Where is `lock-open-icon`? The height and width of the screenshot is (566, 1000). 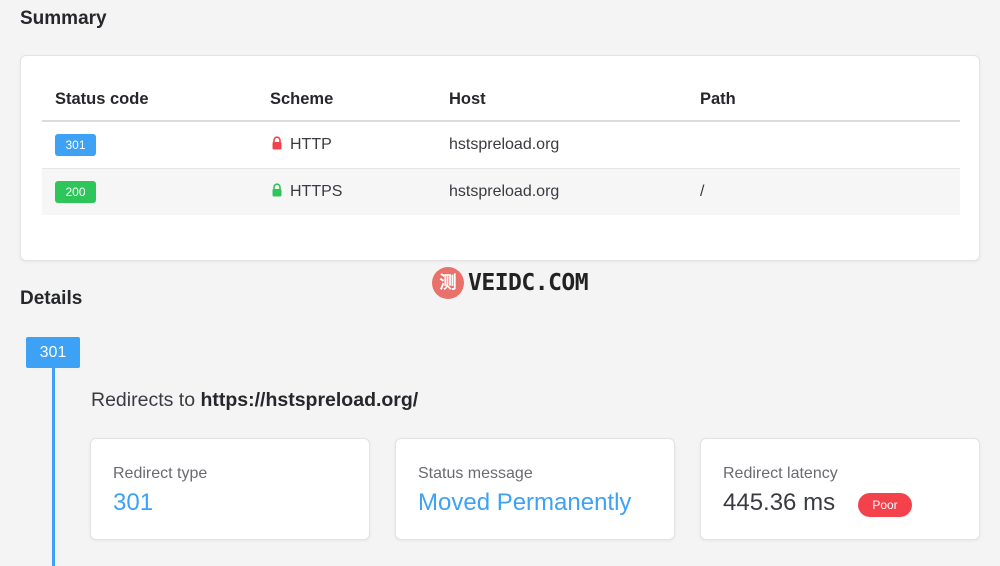
lock-open-icon is located at coordinates (277, 143).